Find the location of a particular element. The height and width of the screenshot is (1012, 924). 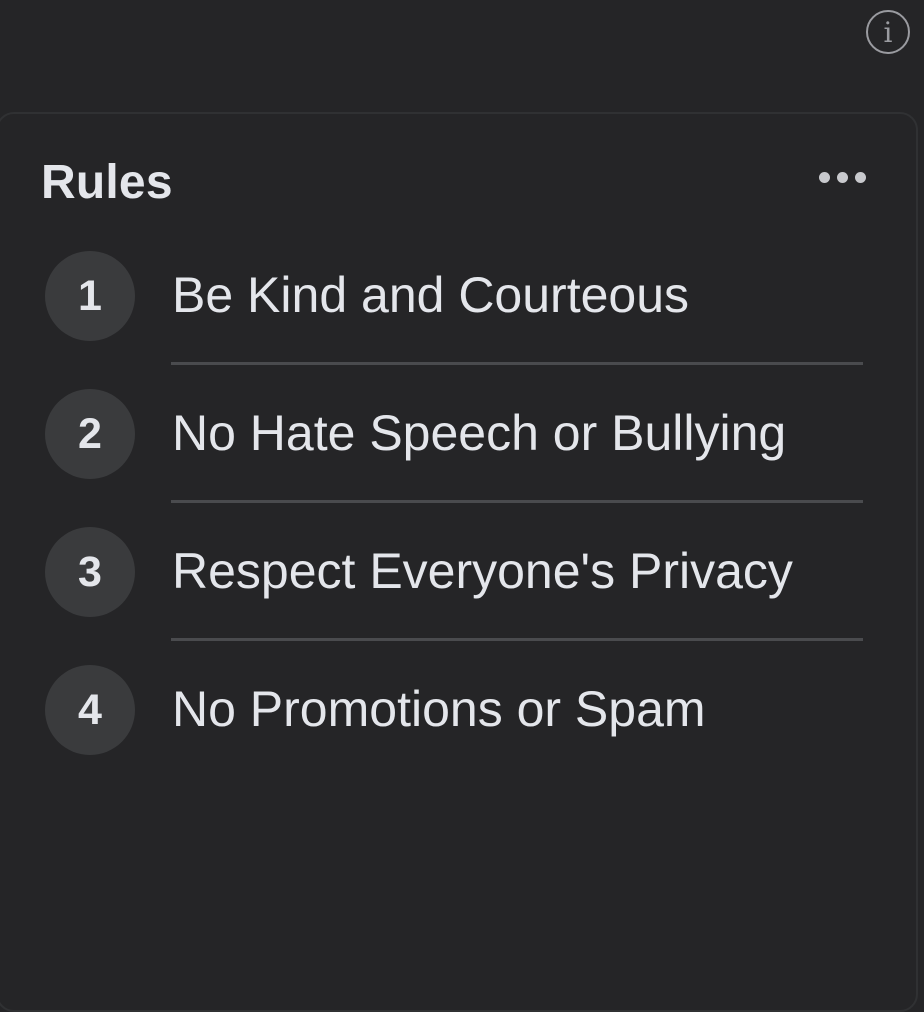

more-options-button is located at coordinates (842, 177).